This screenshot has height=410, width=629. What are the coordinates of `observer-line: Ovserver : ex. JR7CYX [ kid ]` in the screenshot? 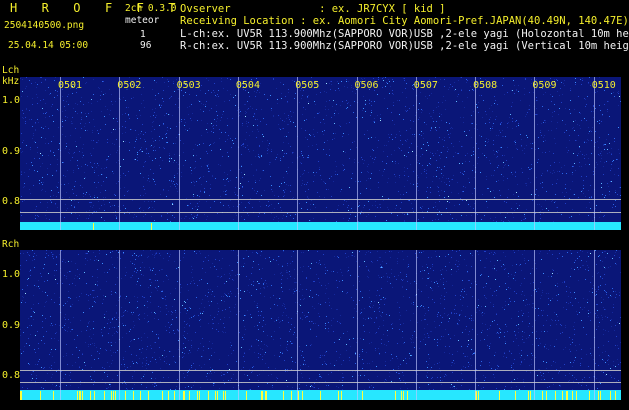 It's located at (313, 9).